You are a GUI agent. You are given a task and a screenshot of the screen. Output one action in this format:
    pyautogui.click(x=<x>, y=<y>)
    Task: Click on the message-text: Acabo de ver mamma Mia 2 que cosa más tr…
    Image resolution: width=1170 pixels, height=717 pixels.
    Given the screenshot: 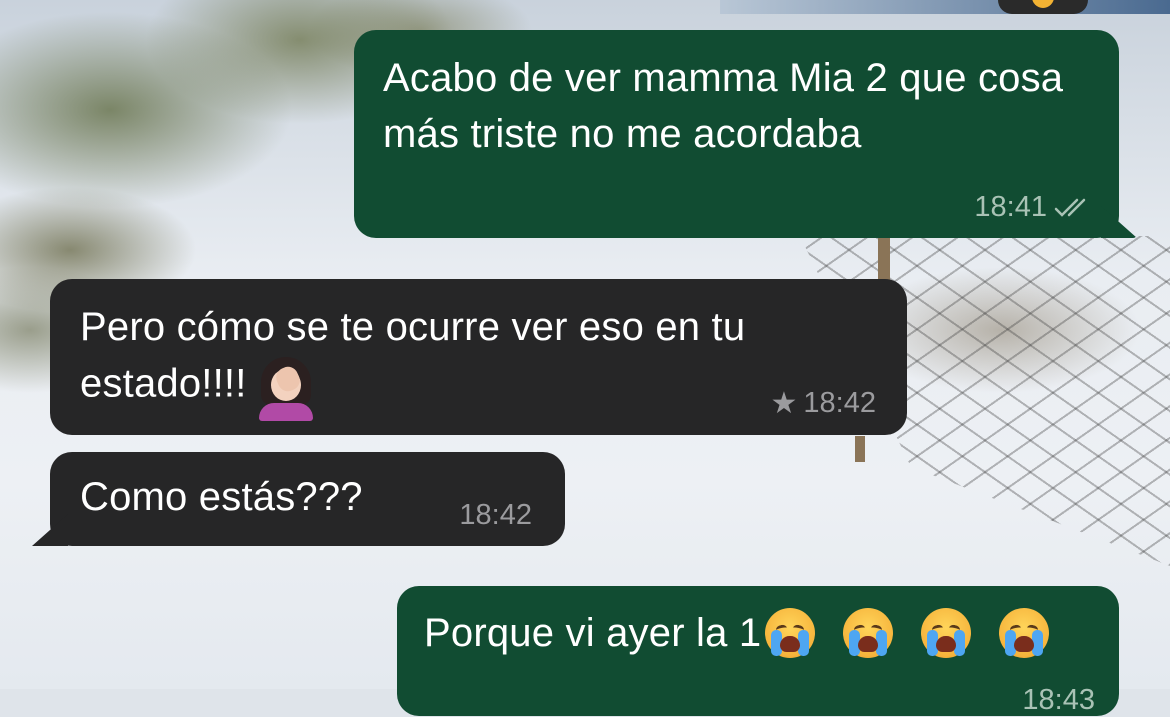 What is the action you would take?
    pyautogui.click(x=723, y=106)
    